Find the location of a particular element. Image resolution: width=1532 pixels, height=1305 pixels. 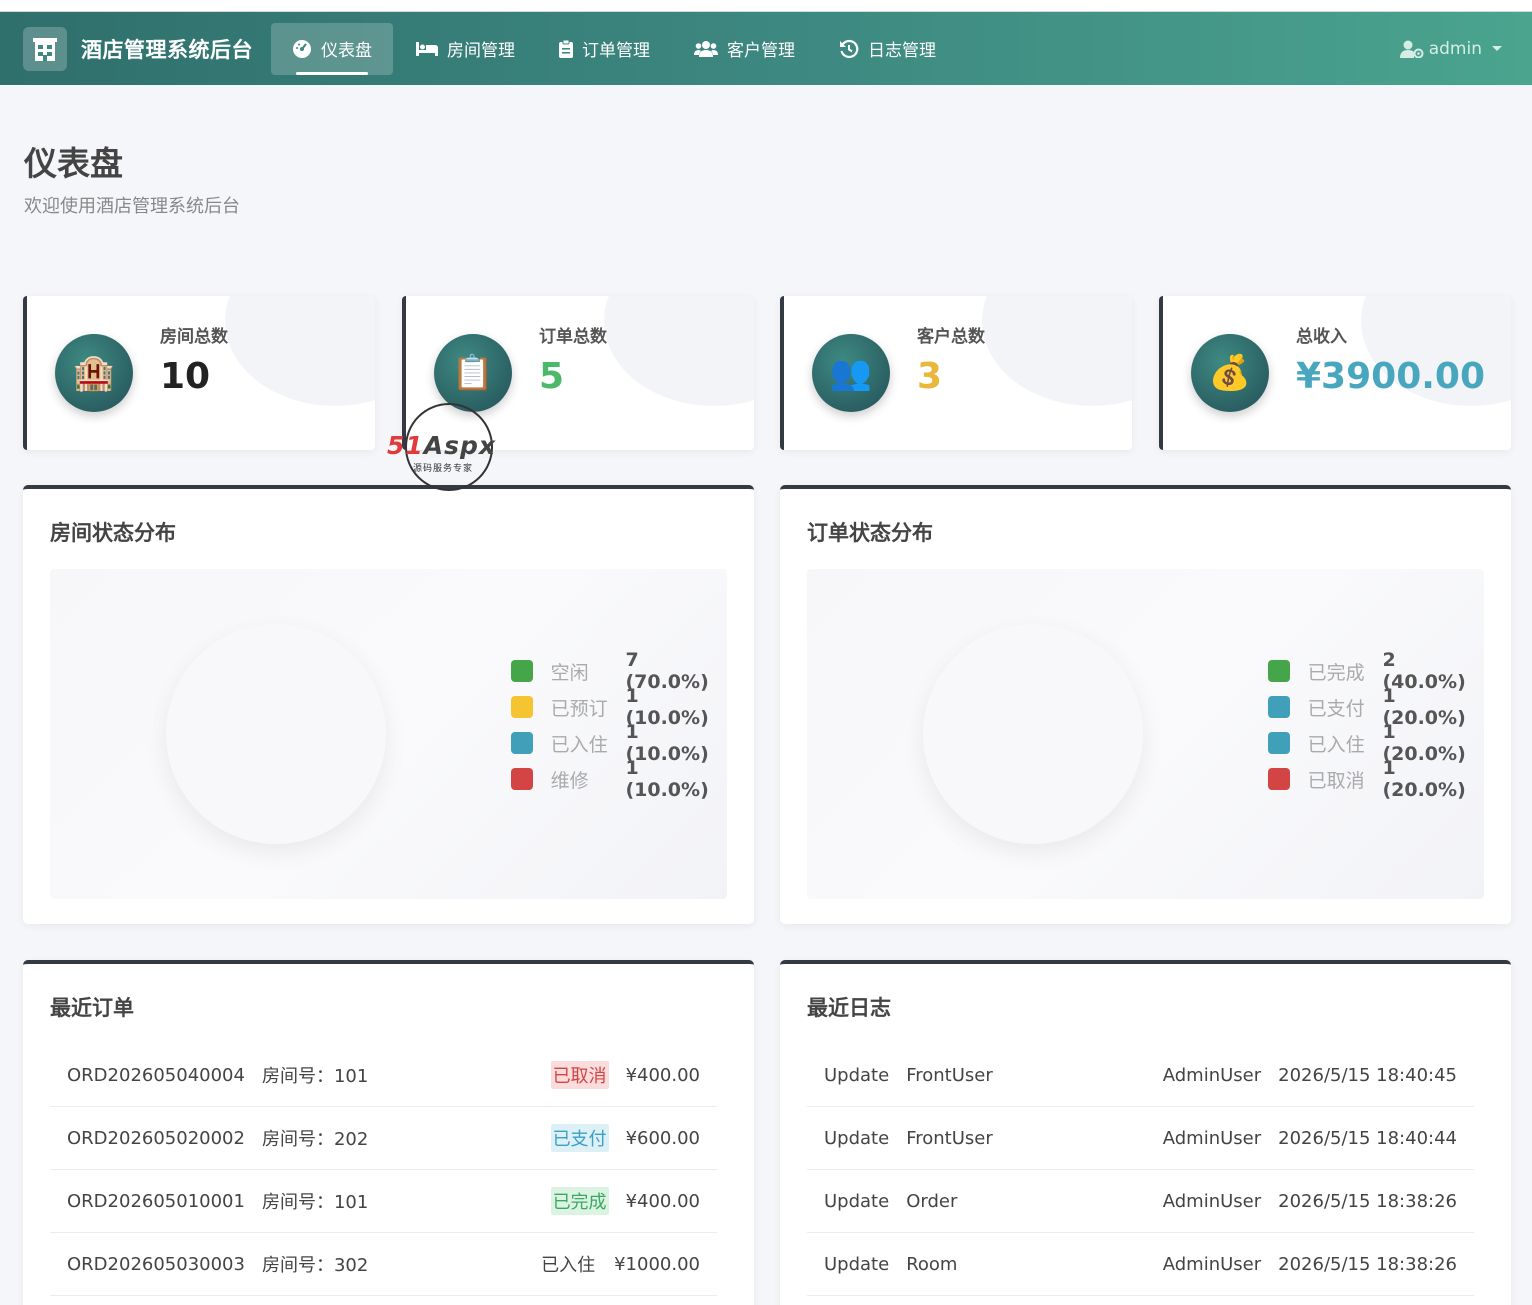

order-id: ORD202605040004 is located at coordinates (156, 1075).